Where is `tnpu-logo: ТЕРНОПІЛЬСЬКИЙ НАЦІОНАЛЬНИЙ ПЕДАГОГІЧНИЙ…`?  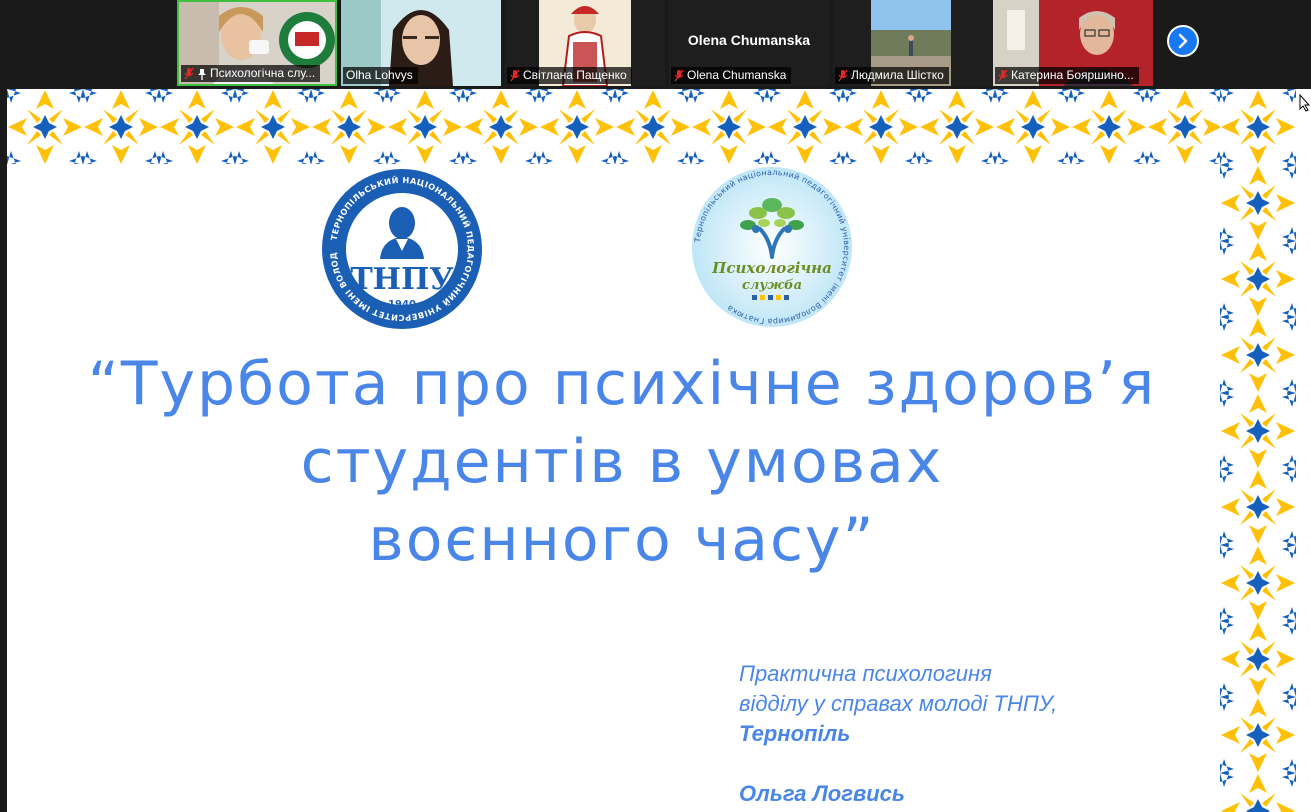
tnpu-logo: ТЕРНОПІЛЬСЬКИЙ НАЦІОНАЛЬНИЙ ПЕДАГОГІЧНИЙ… is located at coordinates (401, 248).